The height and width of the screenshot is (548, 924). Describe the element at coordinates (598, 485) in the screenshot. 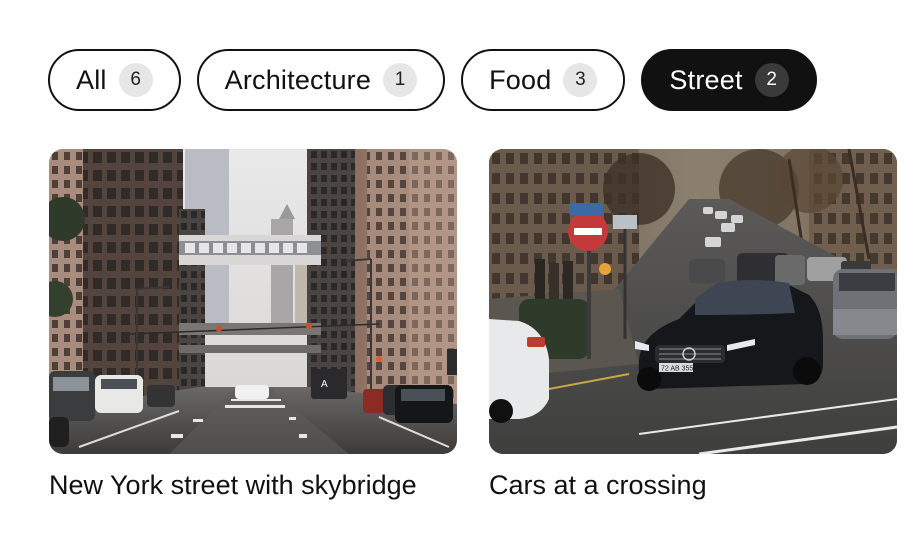

I see `photo-caption: Cars at a crossing` at that location.